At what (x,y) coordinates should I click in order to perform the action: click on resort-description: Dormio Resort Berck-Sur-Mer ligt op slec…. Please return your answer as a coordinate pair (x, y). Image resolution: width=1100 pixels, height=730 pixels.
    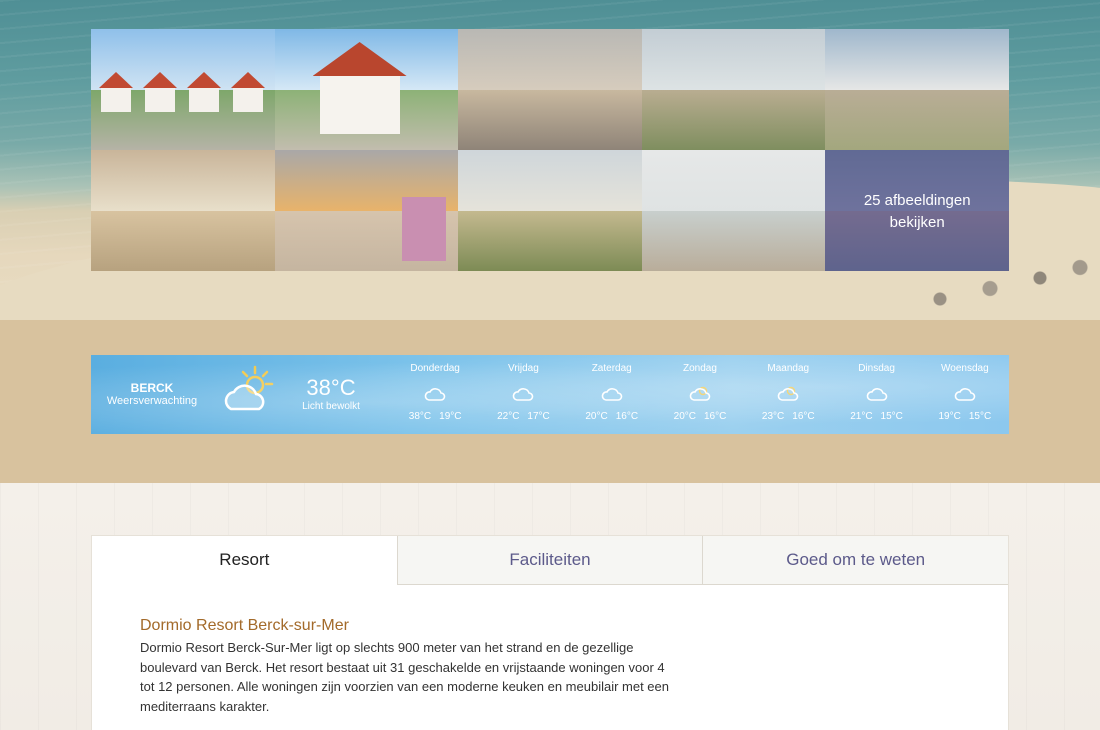
    Looking at the image, I should click on (405, 677).